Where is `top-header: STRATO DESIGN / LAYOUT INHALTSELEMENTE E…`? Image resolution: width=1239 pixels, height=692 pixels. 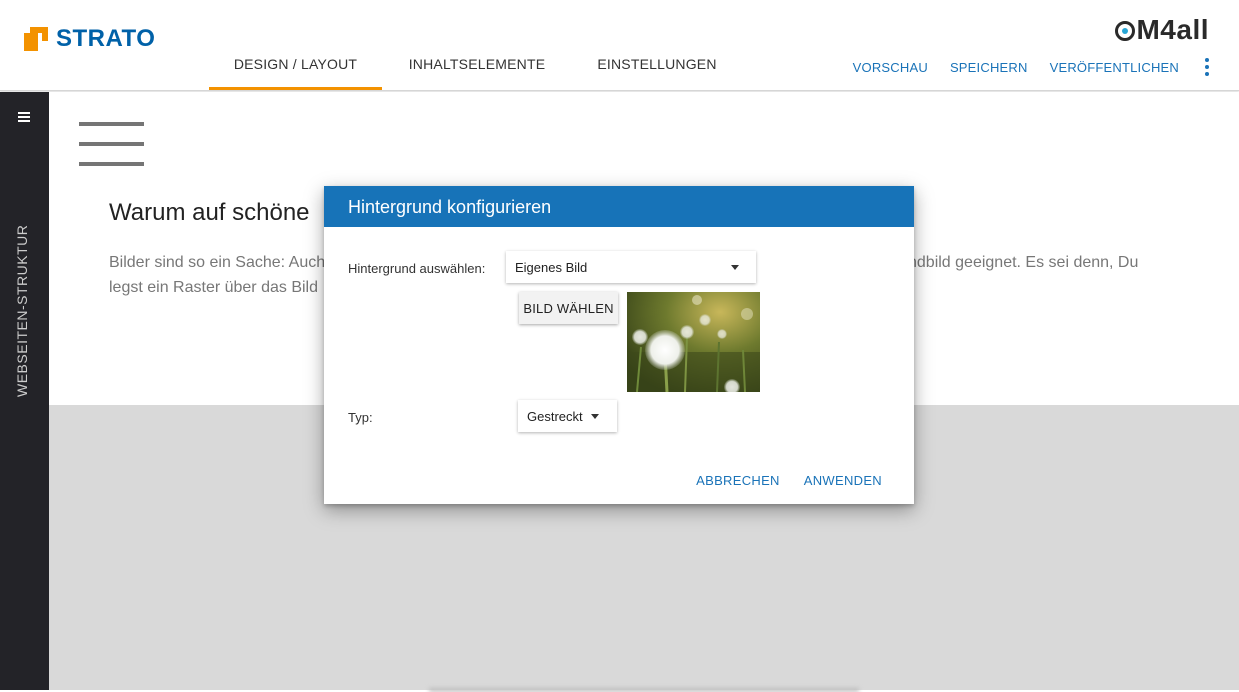 top-header: STRATO DESIGN / LAYOUT INHALTSELEMENTE E… is located at coordinates (619, 45).